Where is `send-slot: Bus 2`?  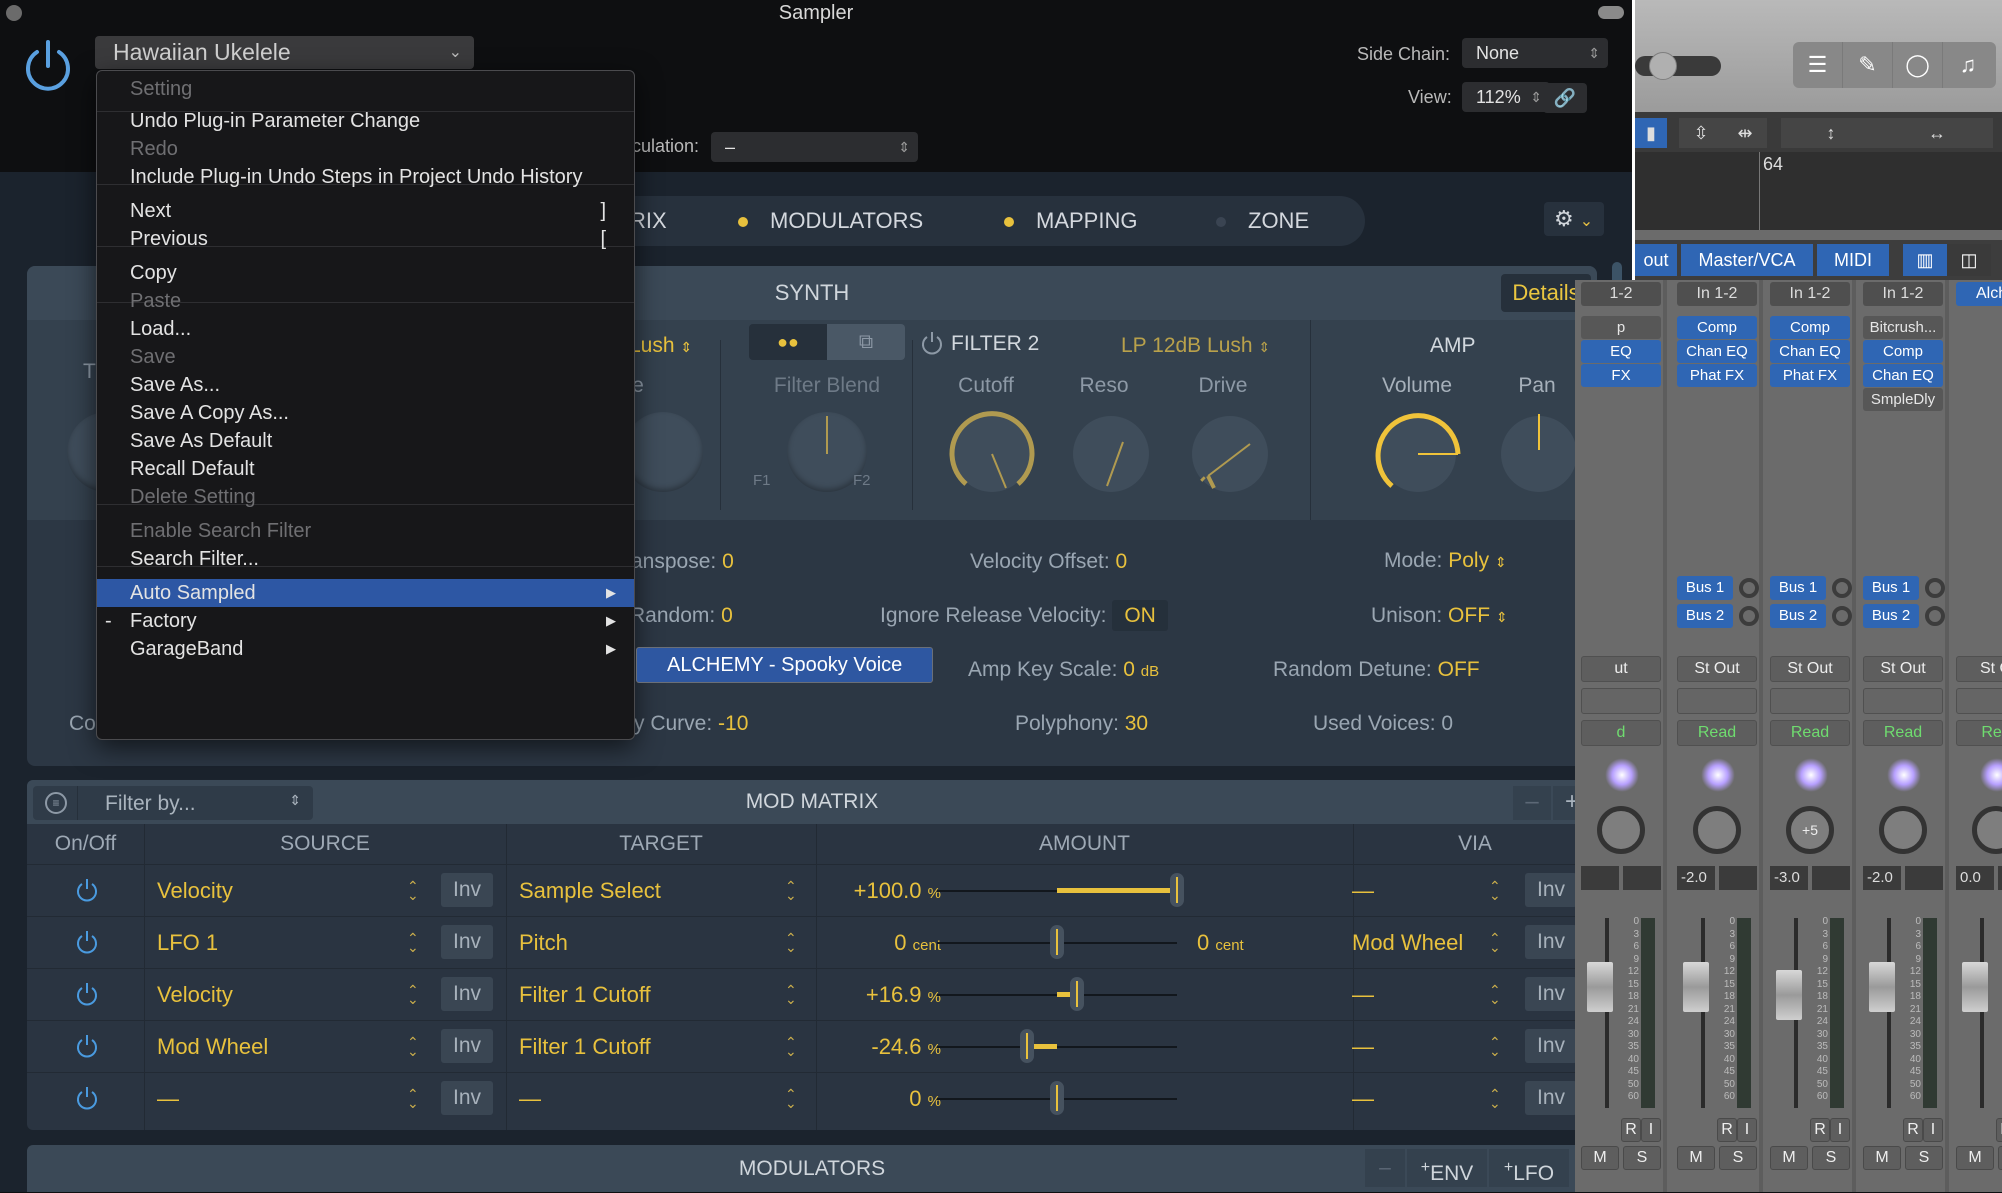
send-slot: Bus 2 is located at coordinates (1891, 616).